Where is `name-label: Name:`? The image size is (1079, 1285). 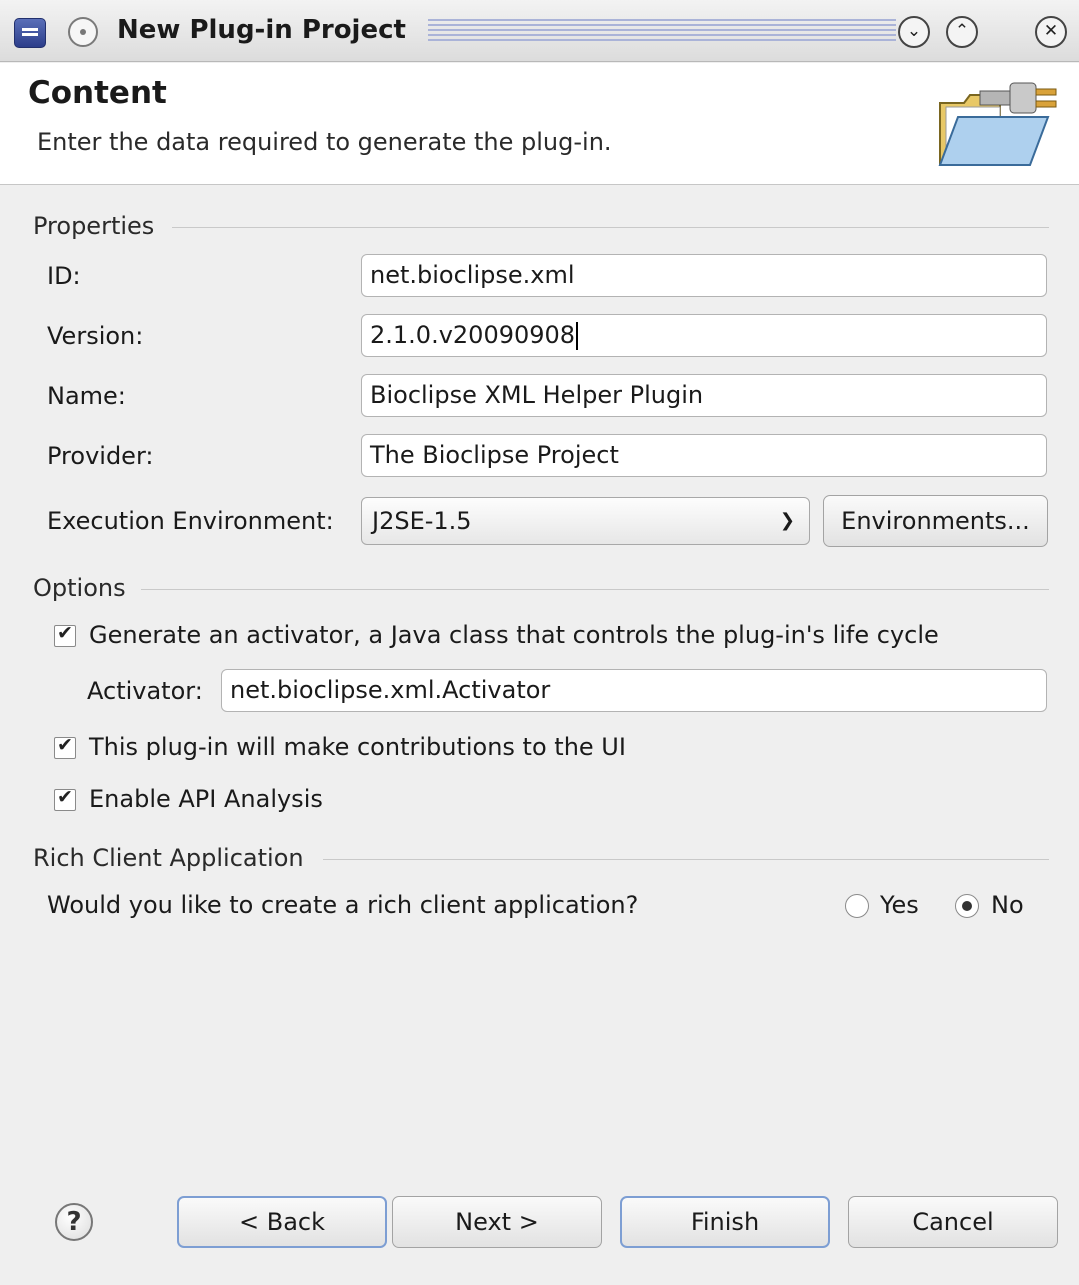
name-label: Name: is located at coordinates (86, 396).